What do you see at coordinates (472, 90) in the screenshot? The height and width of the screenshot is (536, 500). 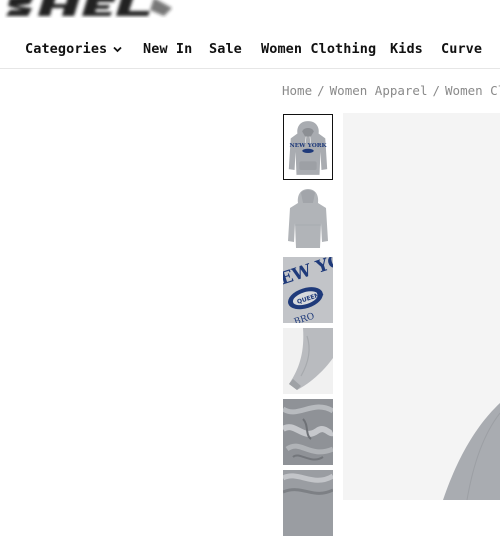 I see `breadcrumb-women-clothing: Women Clo` at bounding box center [472, 90].